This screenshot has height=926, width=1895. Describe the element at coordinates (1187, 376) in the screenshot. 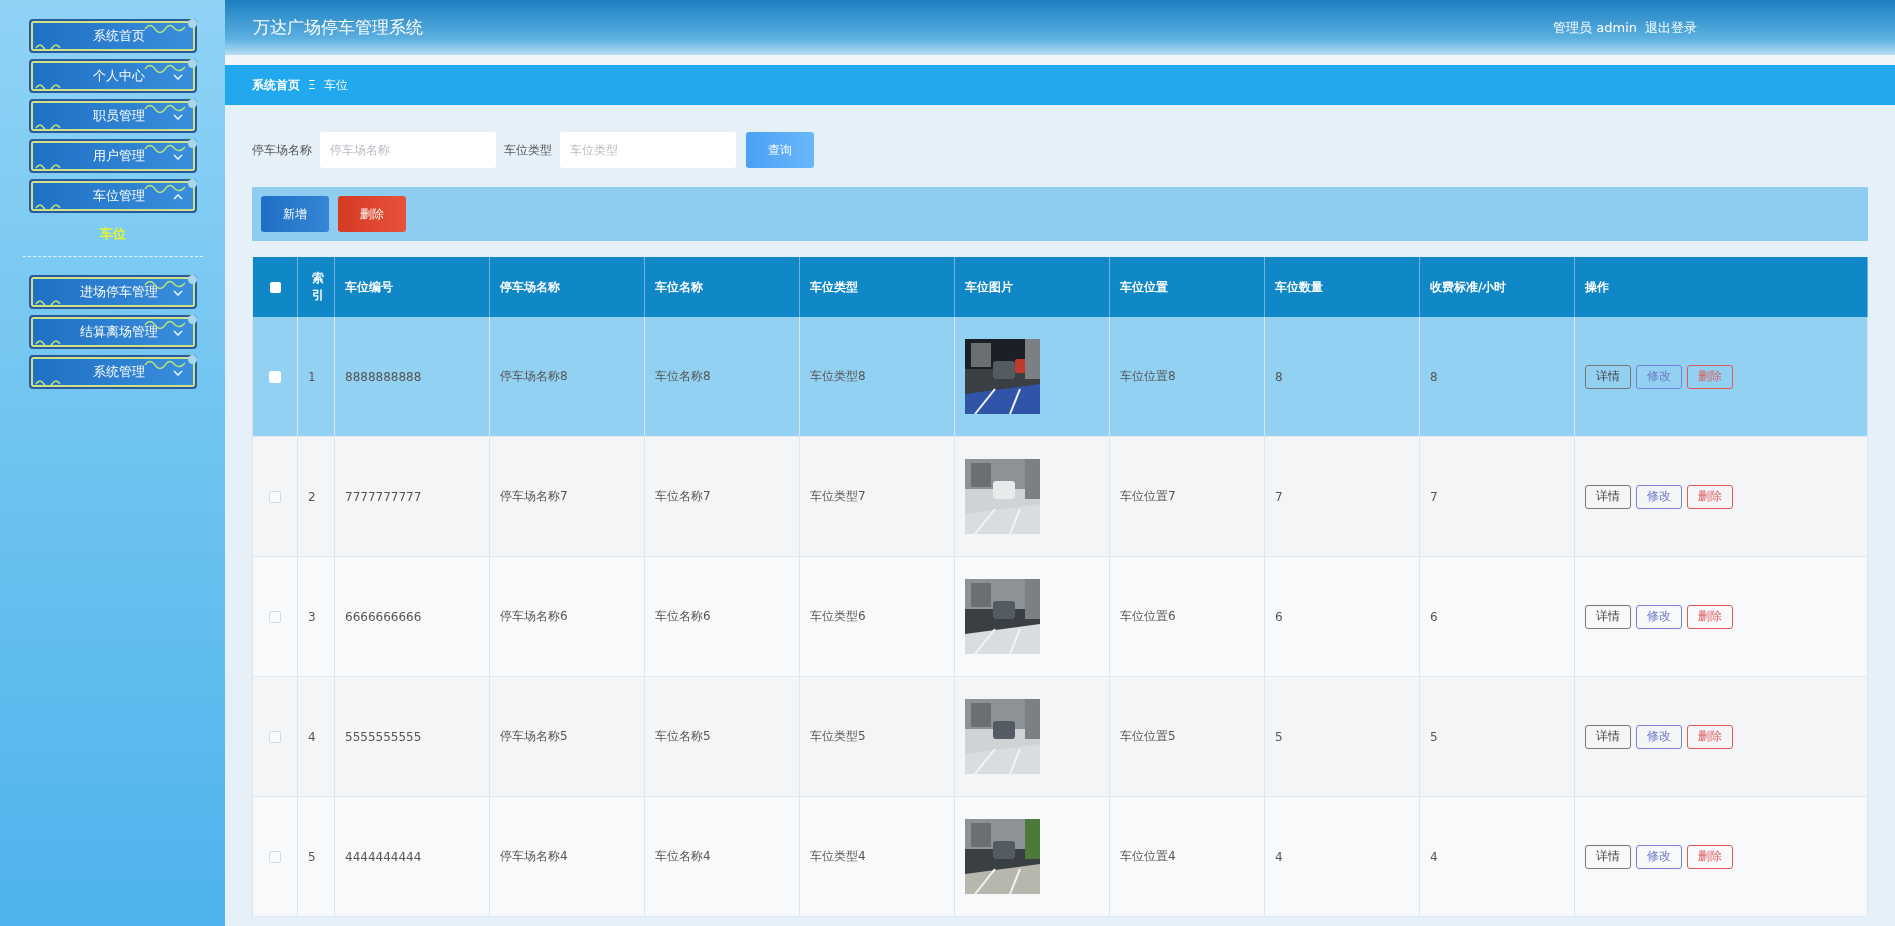

I see `table-cell: 车位位置8` at that location.